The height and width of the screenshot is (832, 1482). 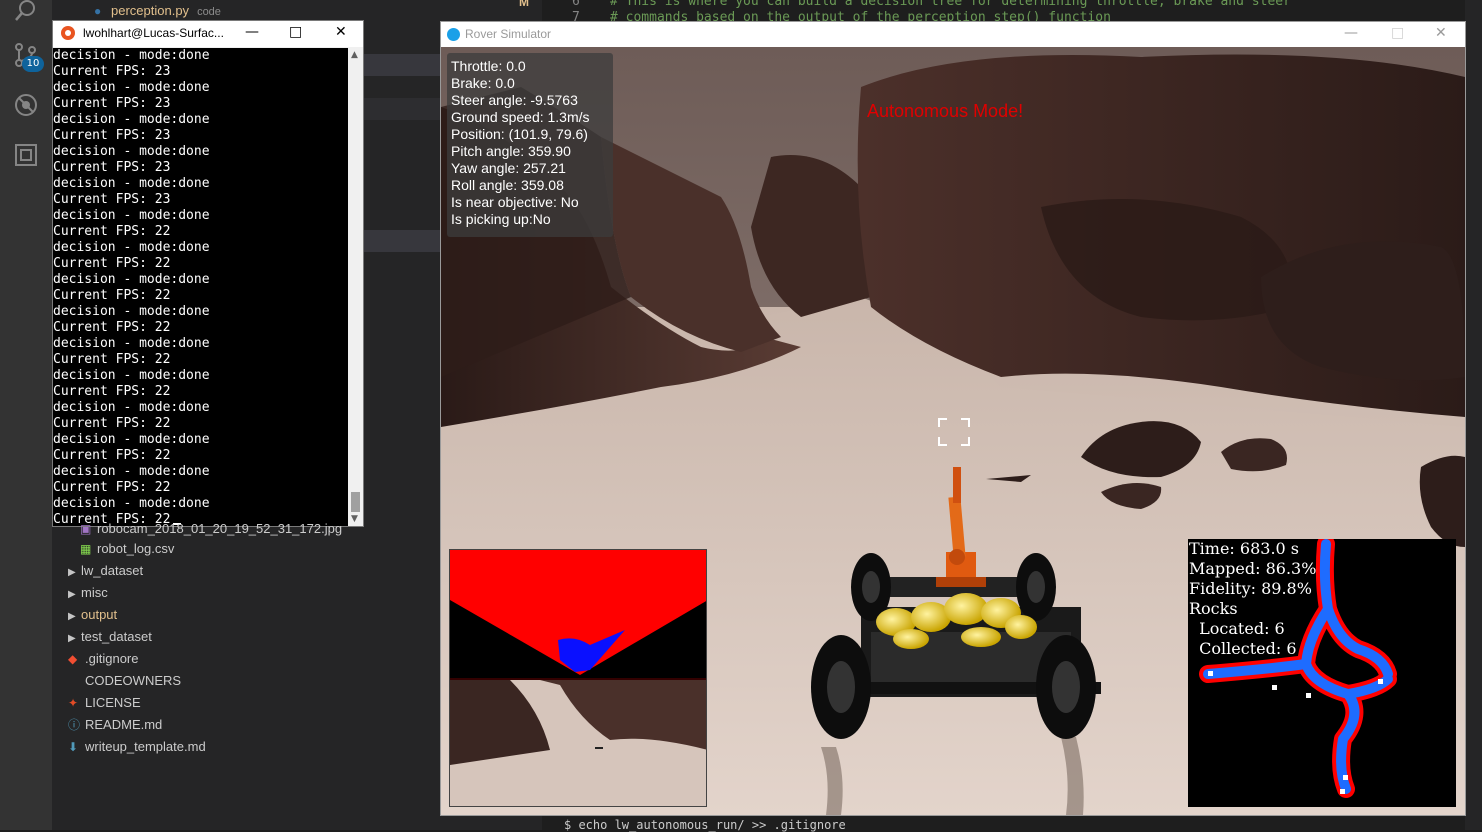 I want to click on explorer-file: ⬇ writeup_template.md, so click(x=305, y=747).